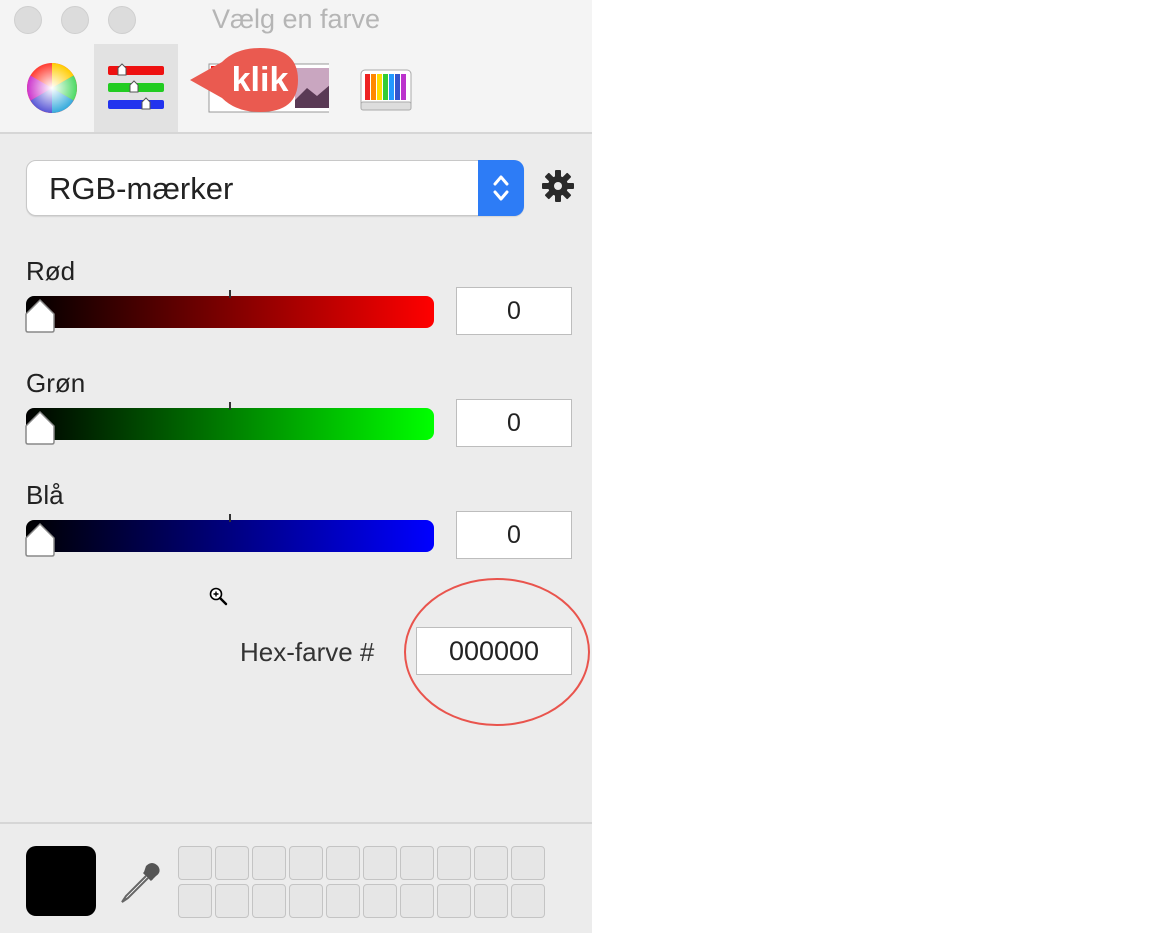 The height and width of the screenshot is (933, 1174). I want to click on red-tick, so click(230, 294).